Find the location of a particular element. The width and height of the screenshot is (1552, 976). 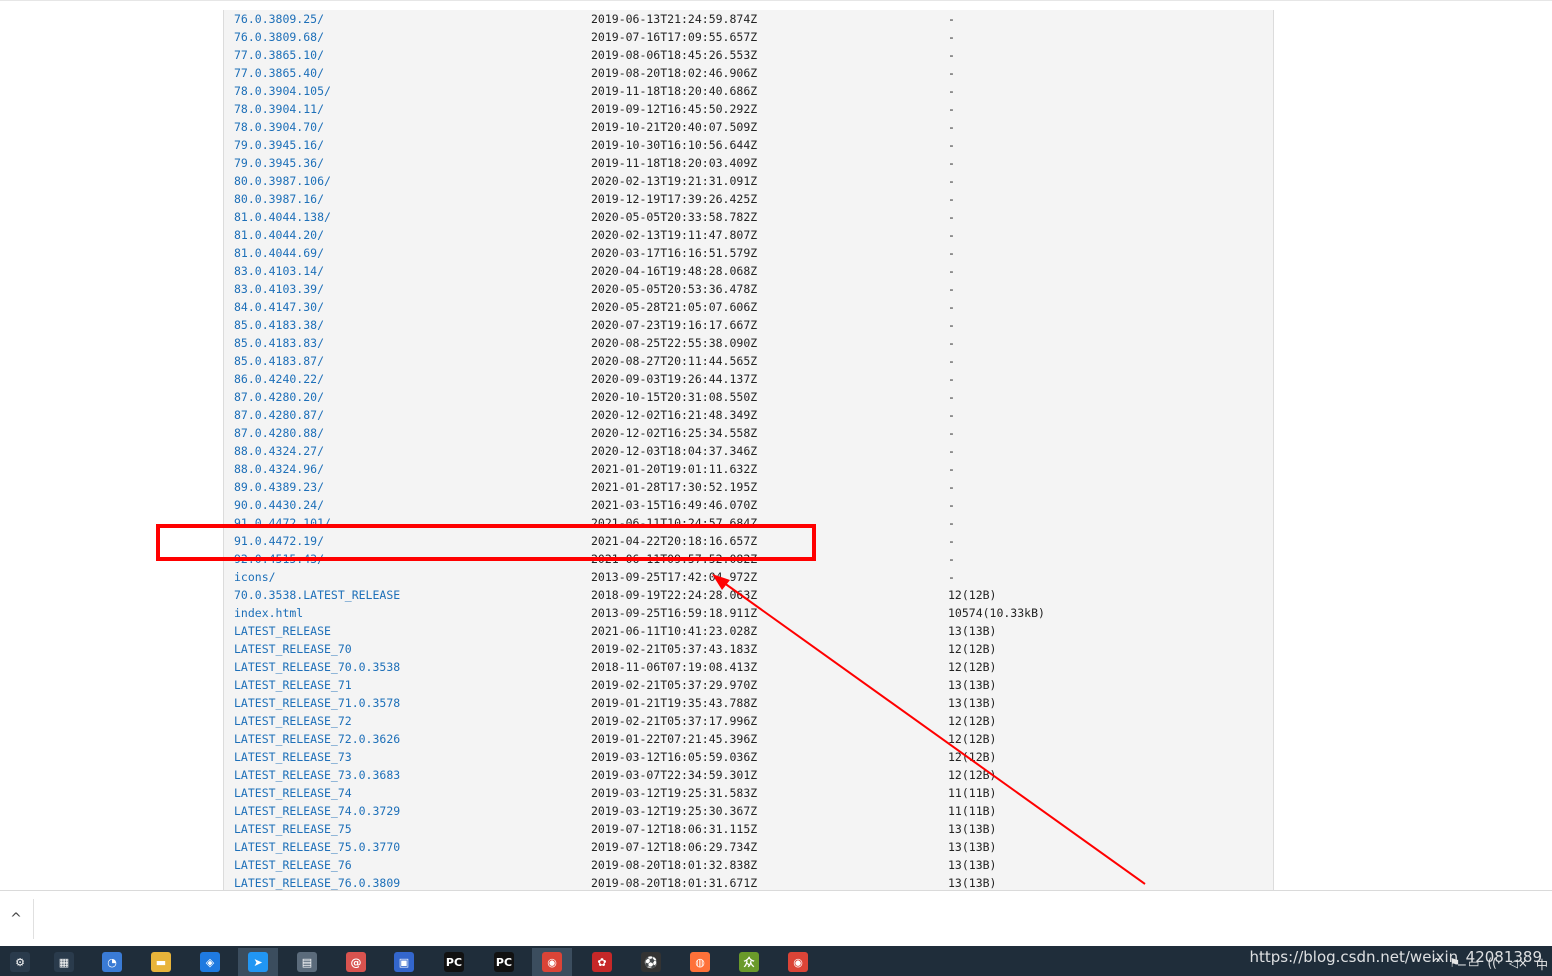

listing-row: 85.0.4183.83/2020-08-25T22:55:38.090Z - is located at coordinates (748, 343).